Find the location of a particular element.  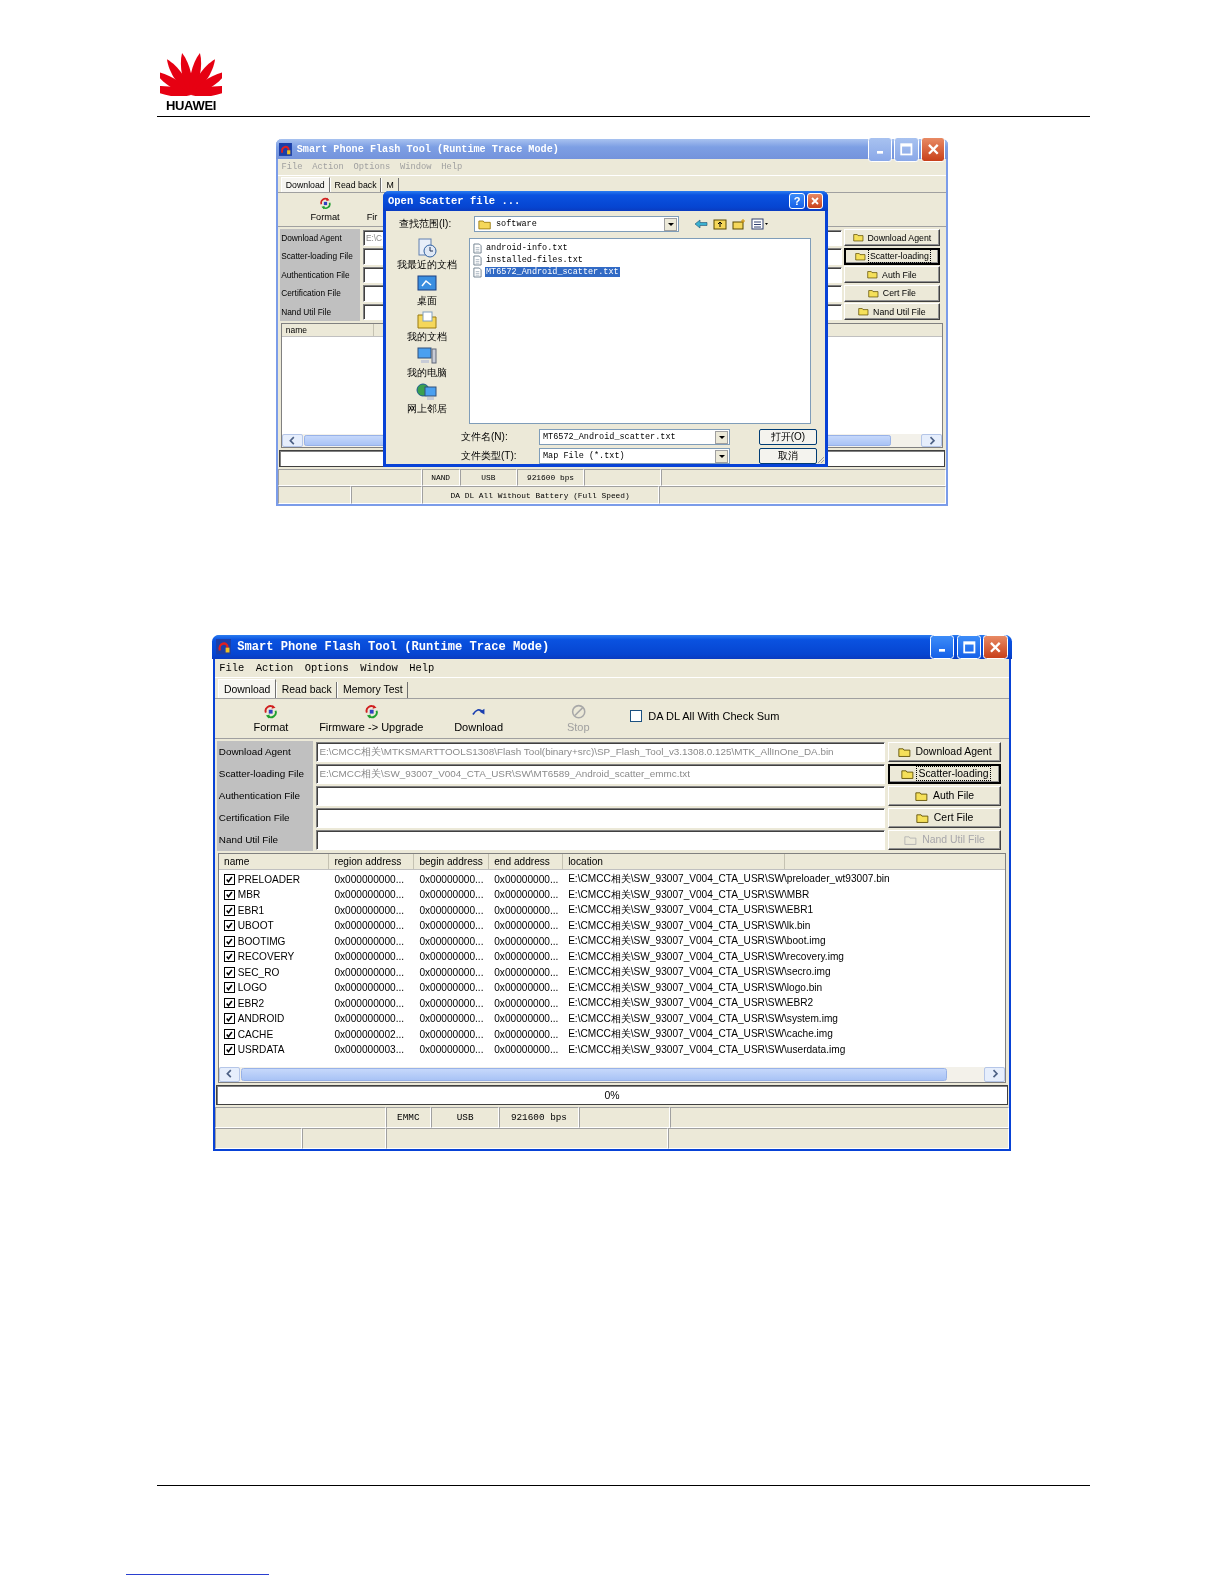

firmware-upgrade-button: Firmware -> Upgrade is located at coordinates (371, 718).